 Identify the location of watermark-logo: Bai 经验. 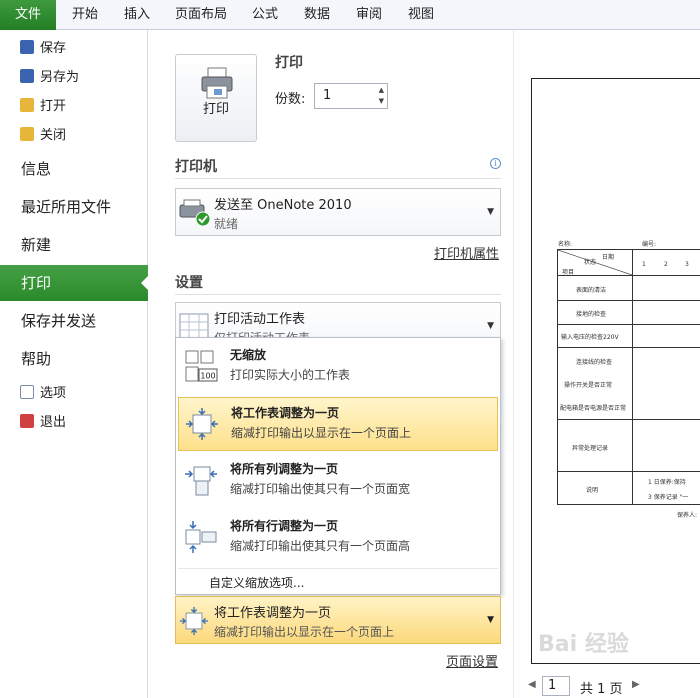
(583, 644).